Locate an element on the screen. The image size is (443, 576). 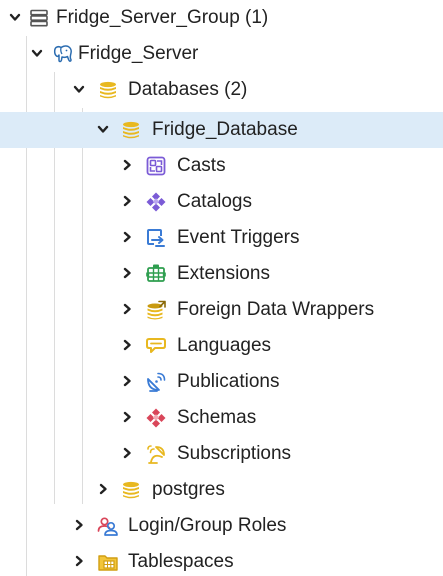
tree-node-label: Schemas is located at coordinates (217, 417).